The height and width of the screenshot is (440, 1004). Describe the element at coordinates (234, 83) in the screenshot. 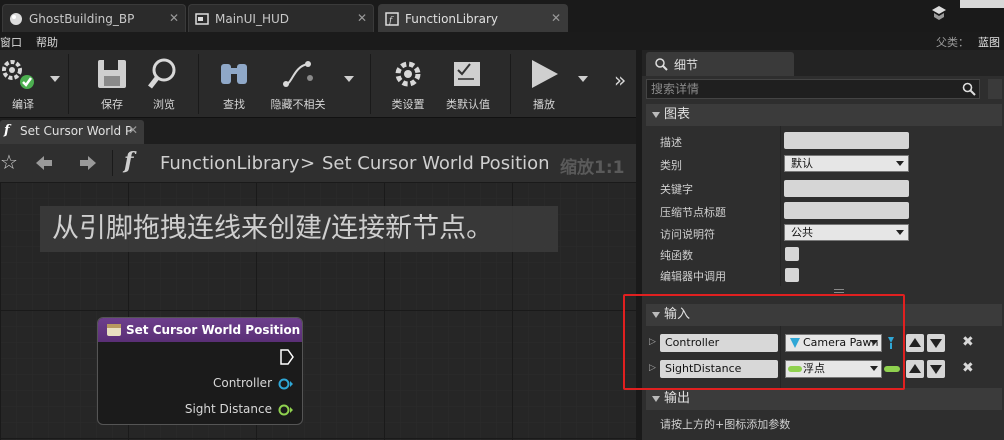

I see `find-button: 查找` at that location.